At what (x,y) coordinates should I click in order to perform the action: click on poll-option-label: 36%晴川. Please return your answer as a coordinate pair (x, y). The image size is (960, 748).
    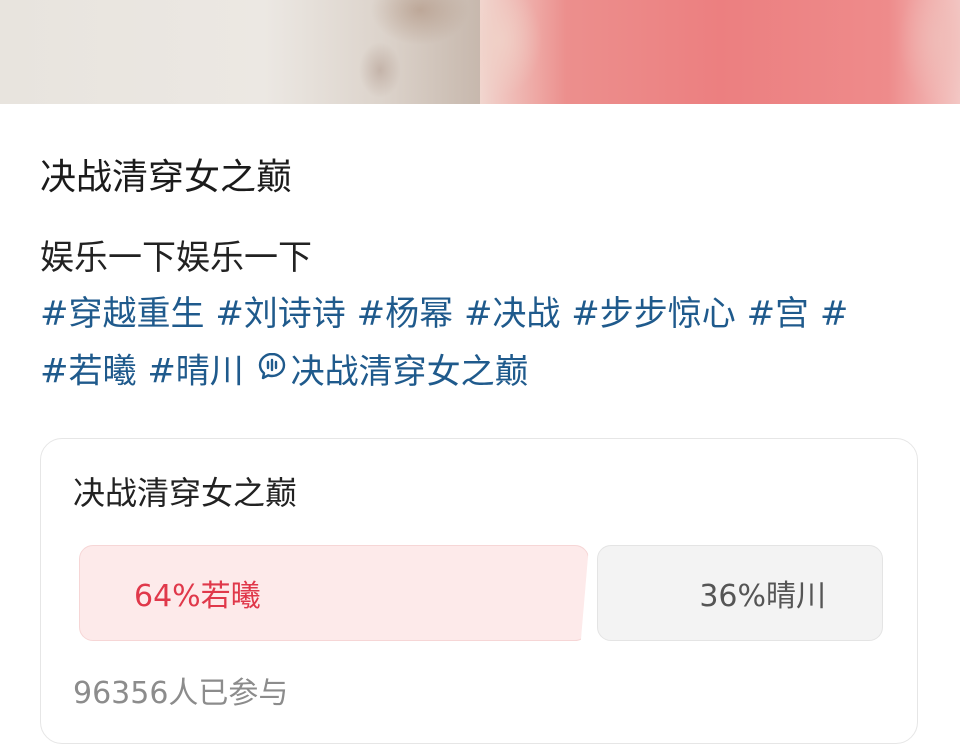
    Looking at the image, I should click on (762, 596).